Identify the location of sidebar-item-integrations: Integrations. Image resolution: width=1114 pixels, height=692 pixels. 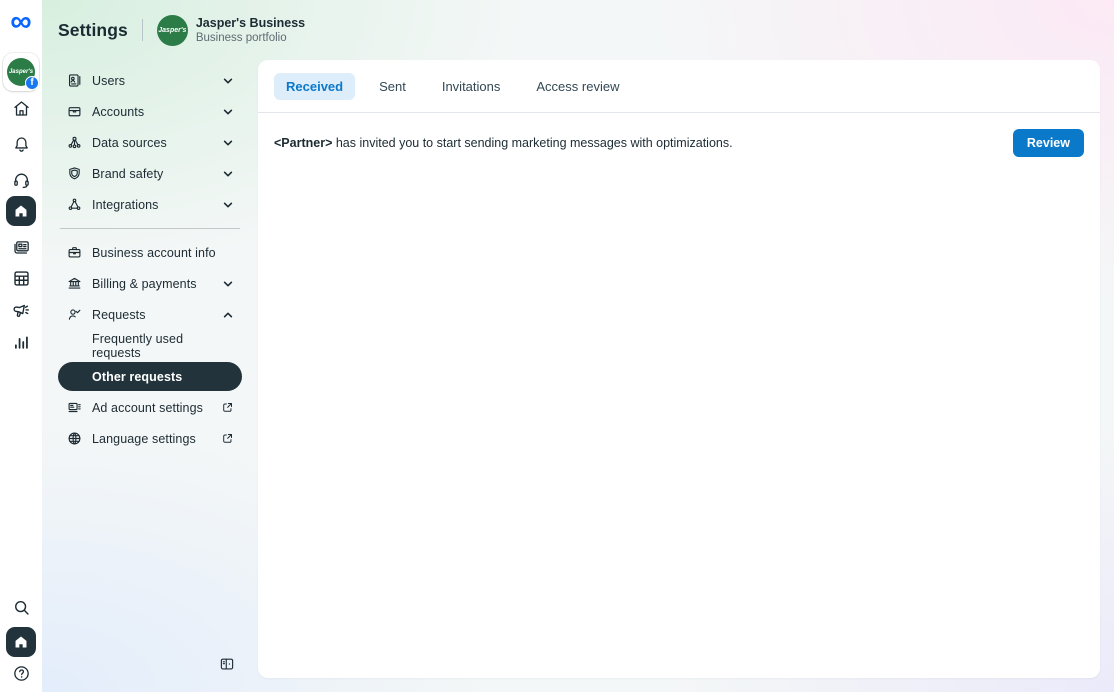
(150, 204).